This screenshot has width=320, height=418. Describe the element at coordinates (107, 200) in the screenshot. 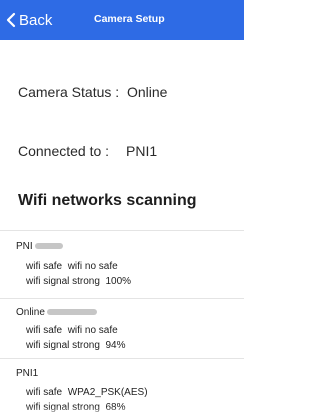

I see `wifi-scan-title: Wifi networks scanning` at that location.